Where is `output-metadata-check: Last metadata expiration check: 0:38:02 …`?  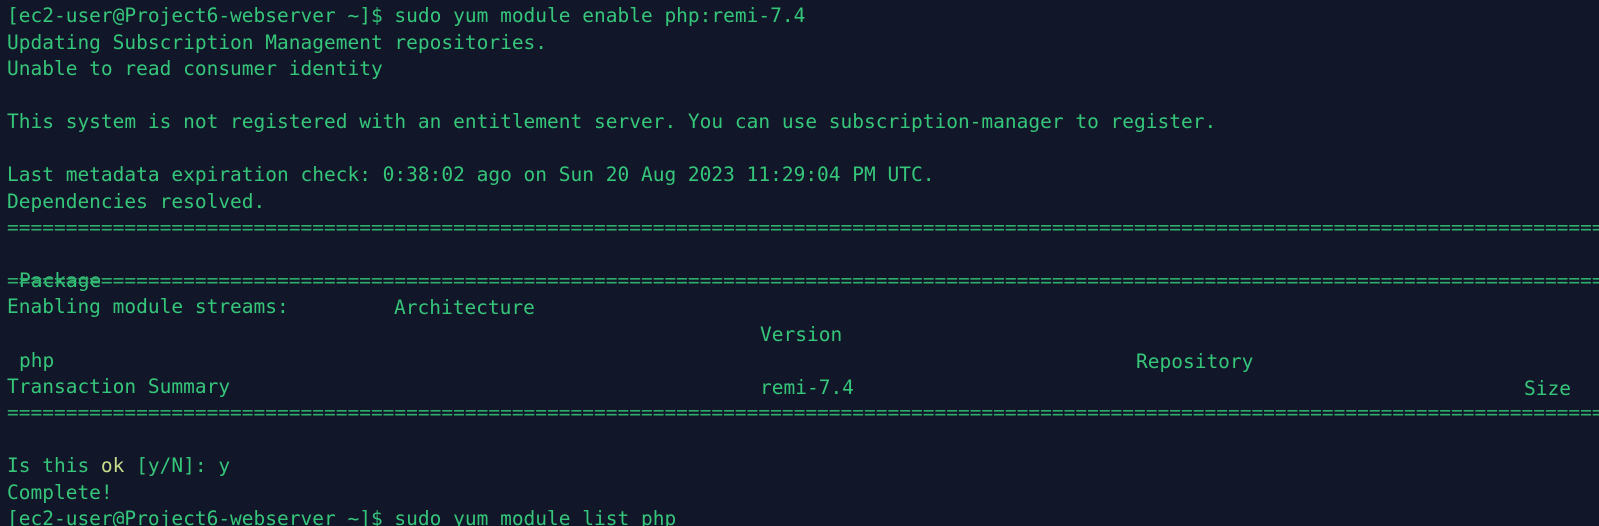 output-metadata-check: Last metadata expiration check: 0:38:02 … is located at coordinates (471, 174).